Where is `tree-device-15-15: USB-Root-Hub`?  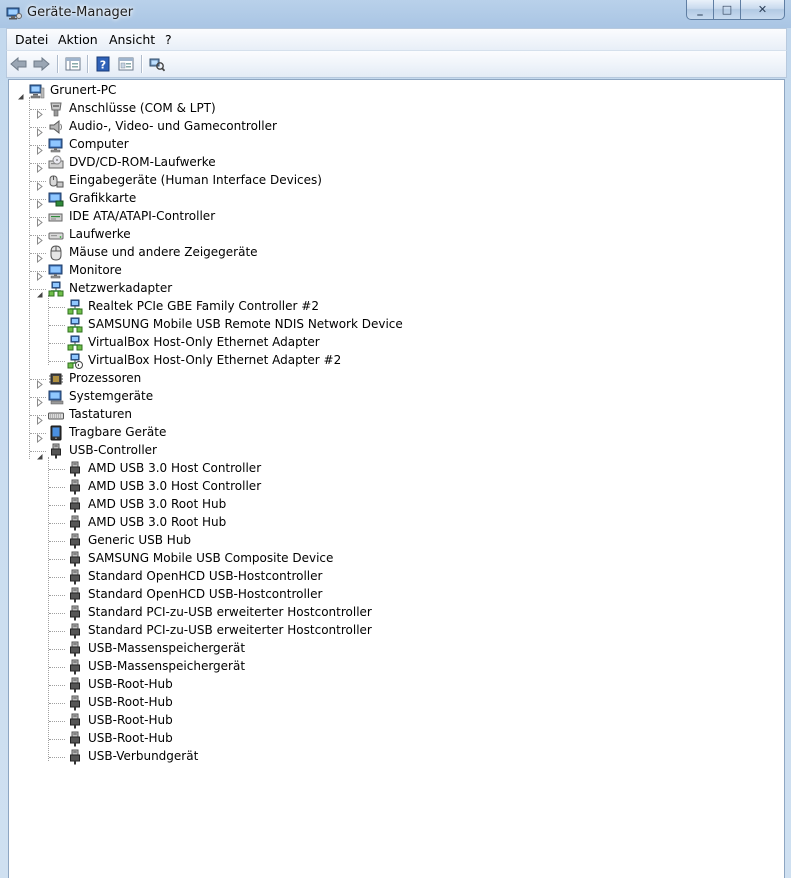
tree-device-15-15: USB-Root-Hub is located at coordinates (389, 739).